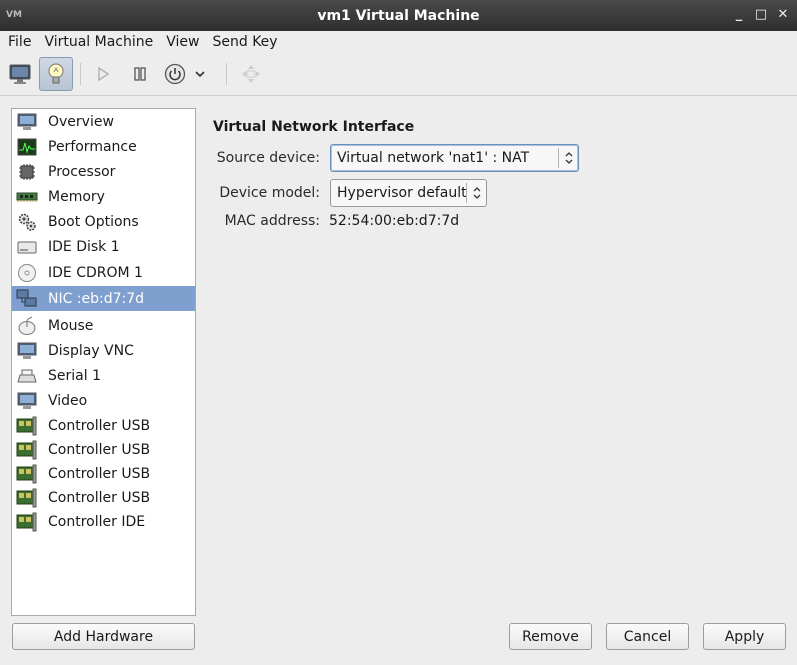 This screenshot has width=797, height=665. I want to click on shutdown-button, so click(175, 74).